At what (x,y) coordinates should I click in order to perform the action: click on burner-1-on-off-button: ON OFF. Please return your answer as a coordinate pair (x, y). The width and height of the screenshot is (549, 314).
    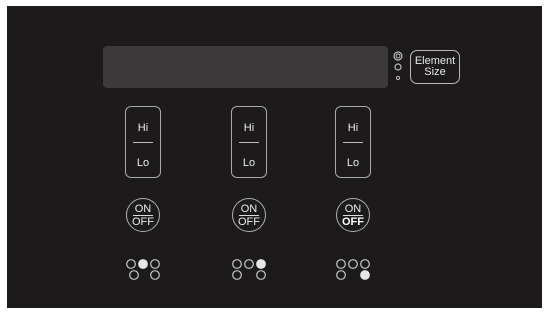
    Looking at the image, I should click on (143, 215).